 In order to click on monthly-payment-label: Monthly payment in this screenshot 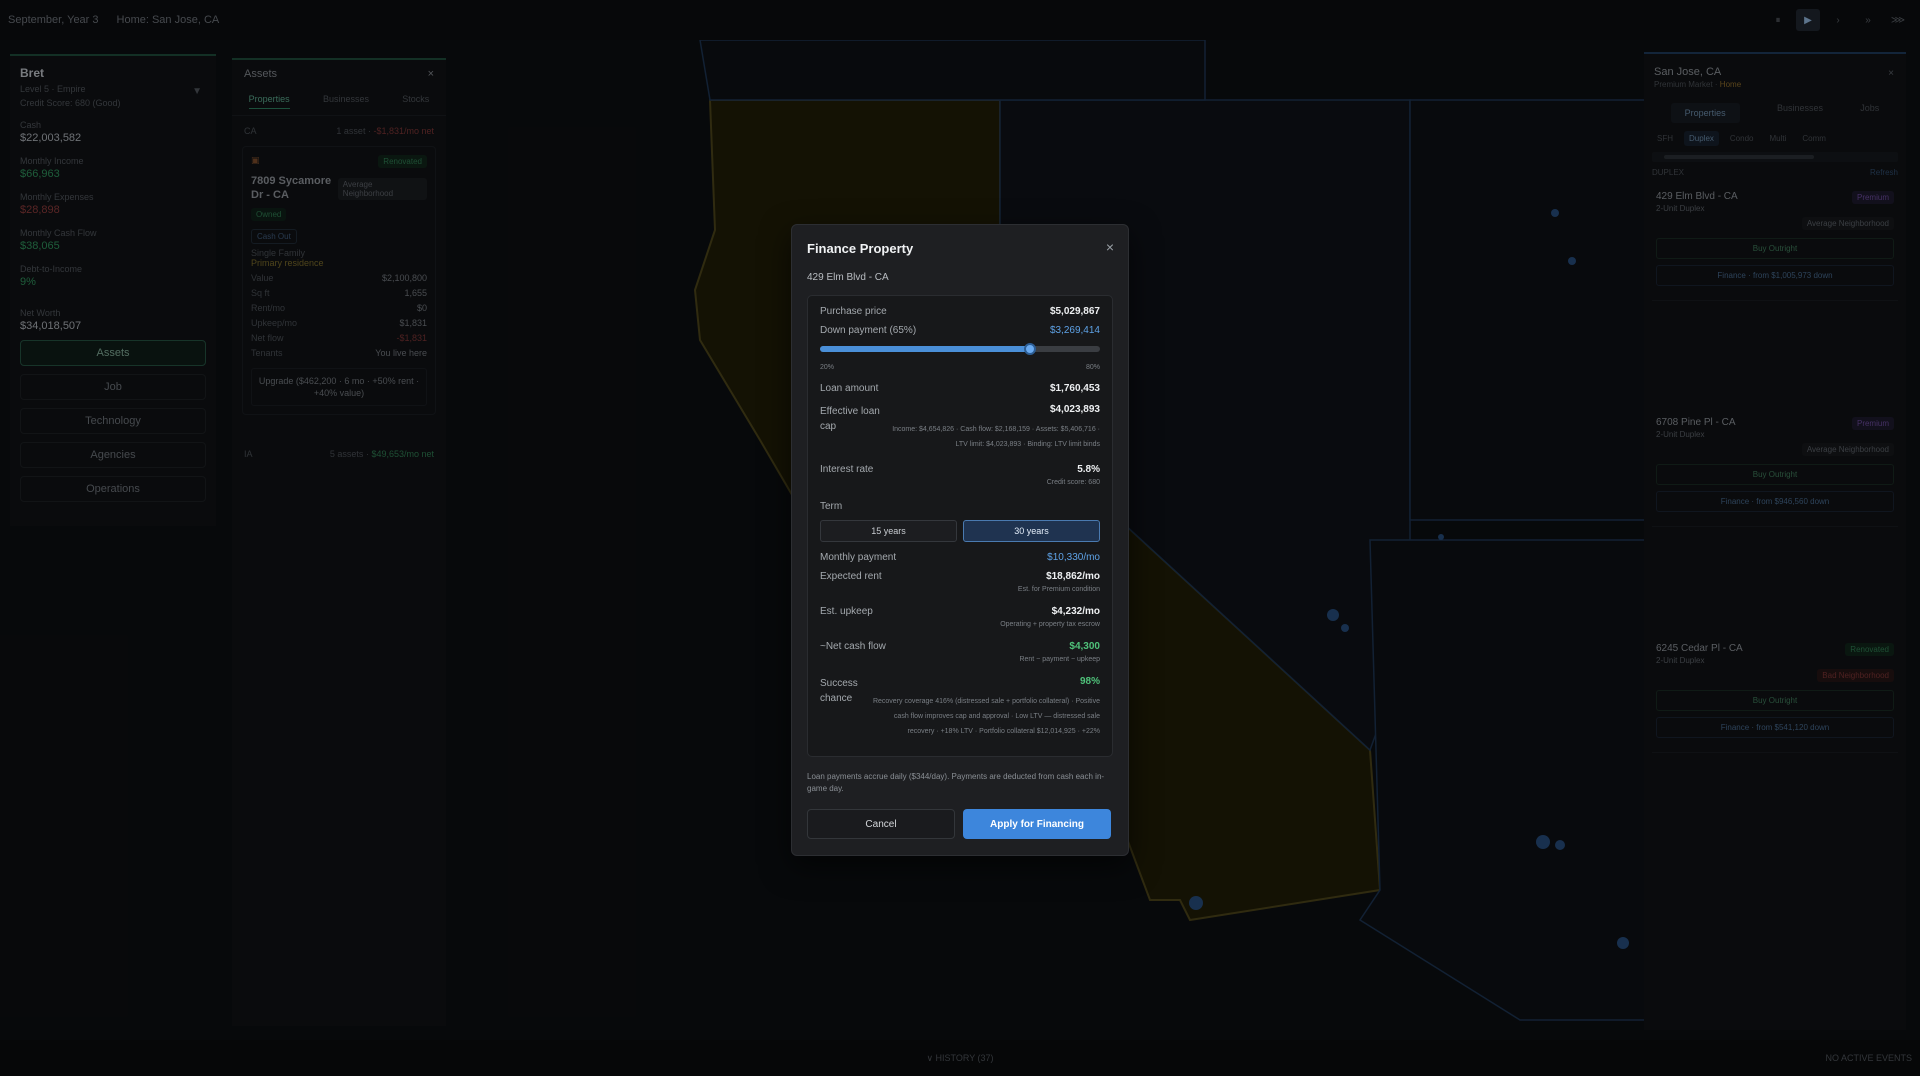, I will do `click(858, 557)`.